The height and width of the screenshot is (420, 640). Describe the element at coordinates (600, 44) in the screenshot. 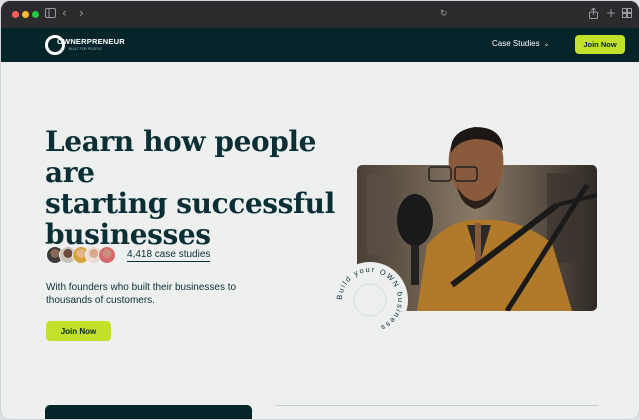

I see `header-join-button: Join Now` at that location.